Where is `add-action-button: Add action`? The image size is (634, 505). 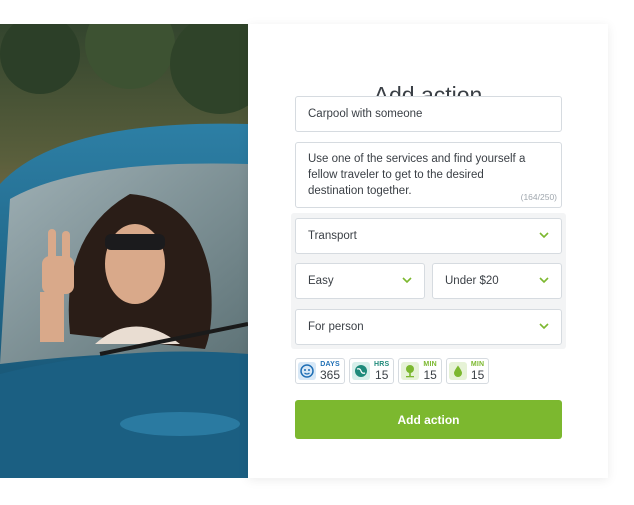 add-action-button: Add action is located at coordinates (428, 419).